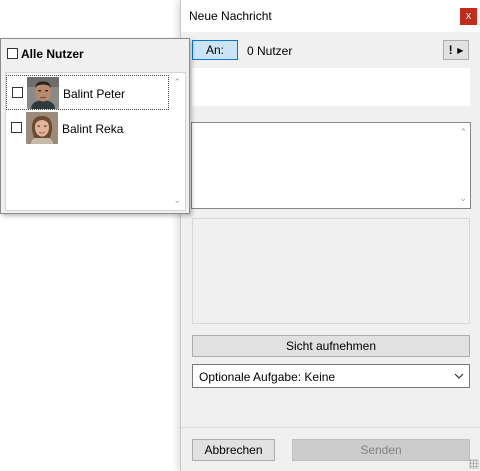  I want to click on list-item: Balint Reka, so click(87, 128).